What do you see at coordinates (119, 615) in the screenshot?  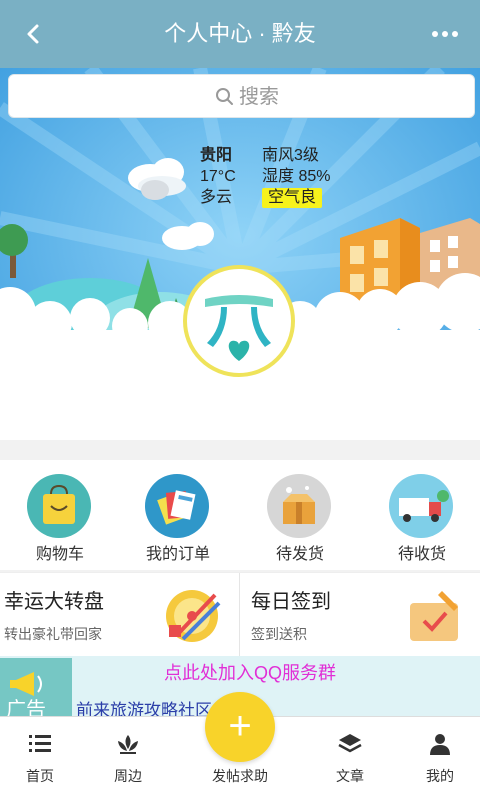 I see `lucky-wheel-card: 幸运大转盘 转出豪礼带回家` at bounding box center [119, 615].